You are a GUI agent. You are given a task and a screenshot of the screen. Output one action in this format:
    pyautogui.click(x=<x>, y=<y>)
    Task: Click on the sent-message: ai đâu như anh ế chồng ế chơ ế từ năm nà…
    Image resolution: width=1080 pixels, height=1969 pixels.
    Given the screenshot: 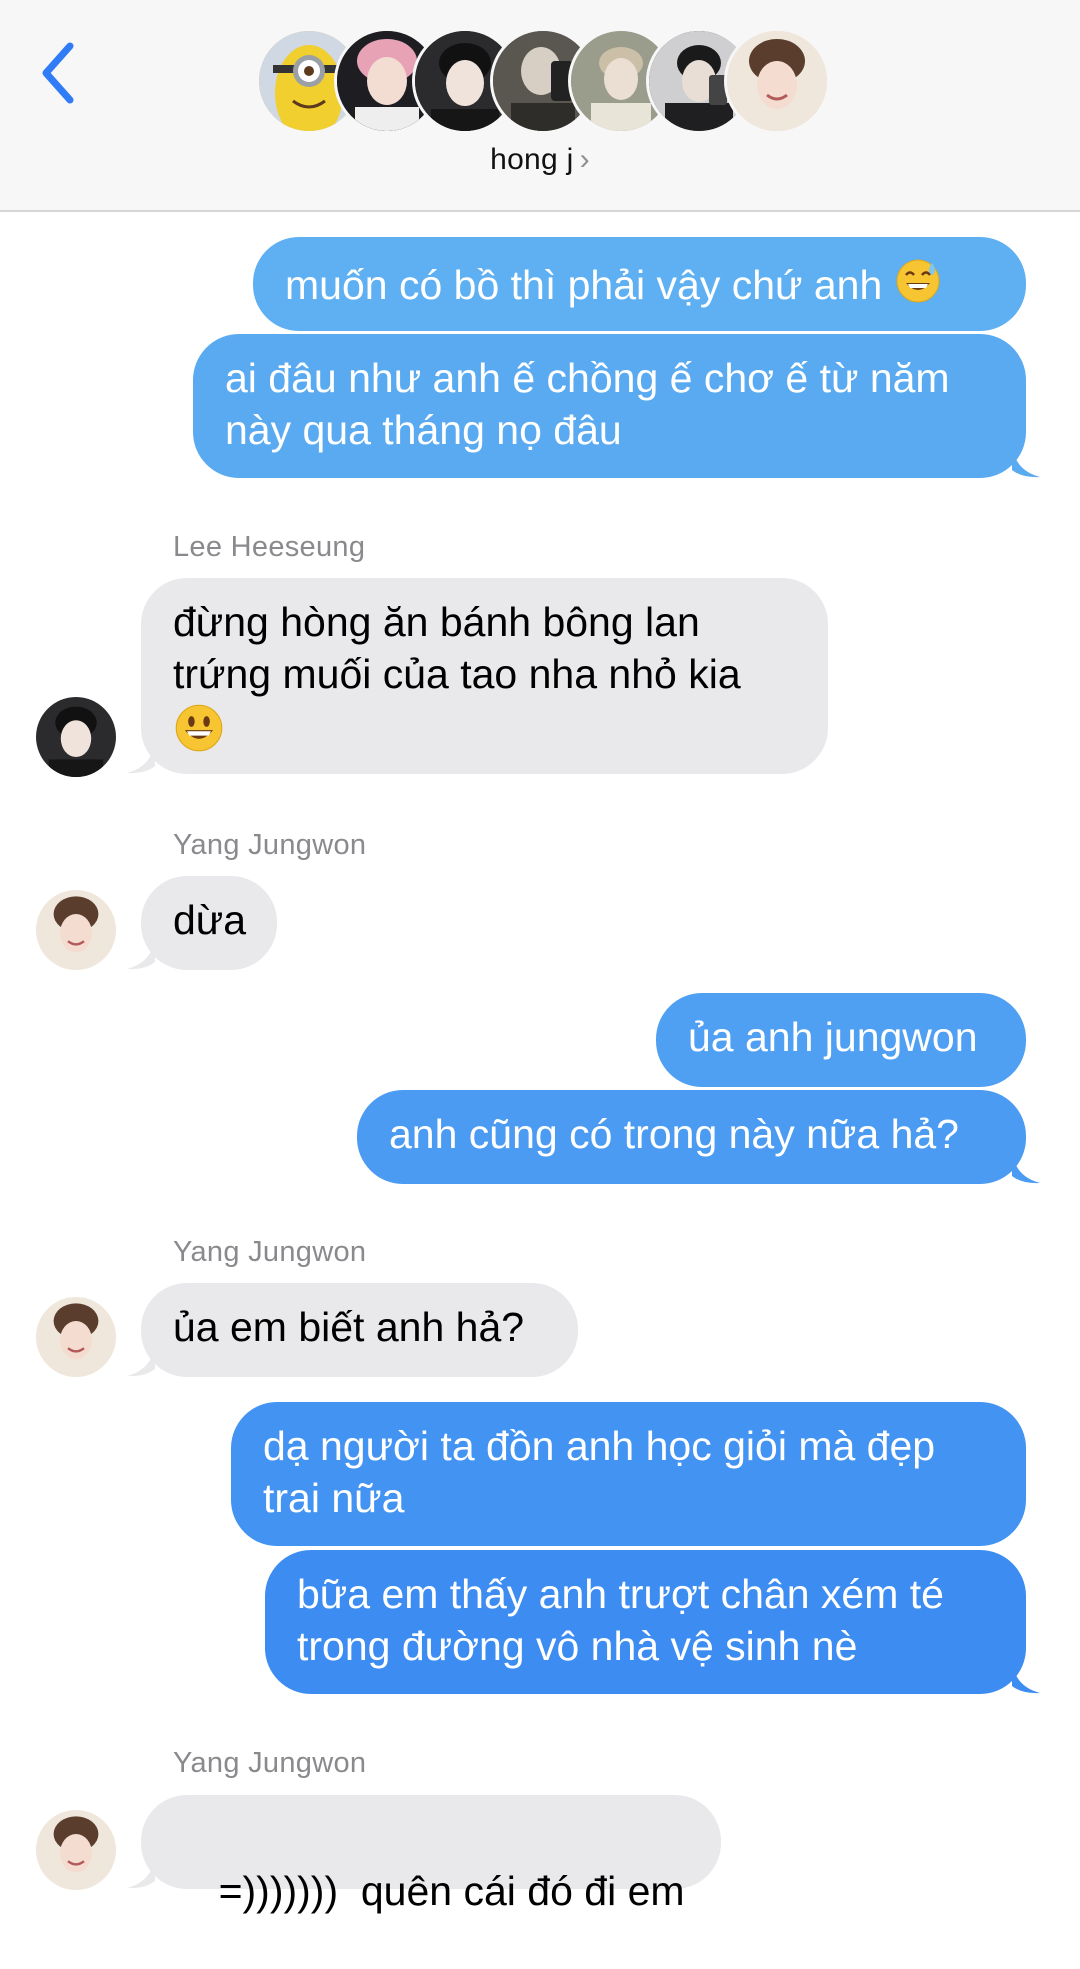 What is the action you would take?
    pyautogui.click(x=616, y=406)
    